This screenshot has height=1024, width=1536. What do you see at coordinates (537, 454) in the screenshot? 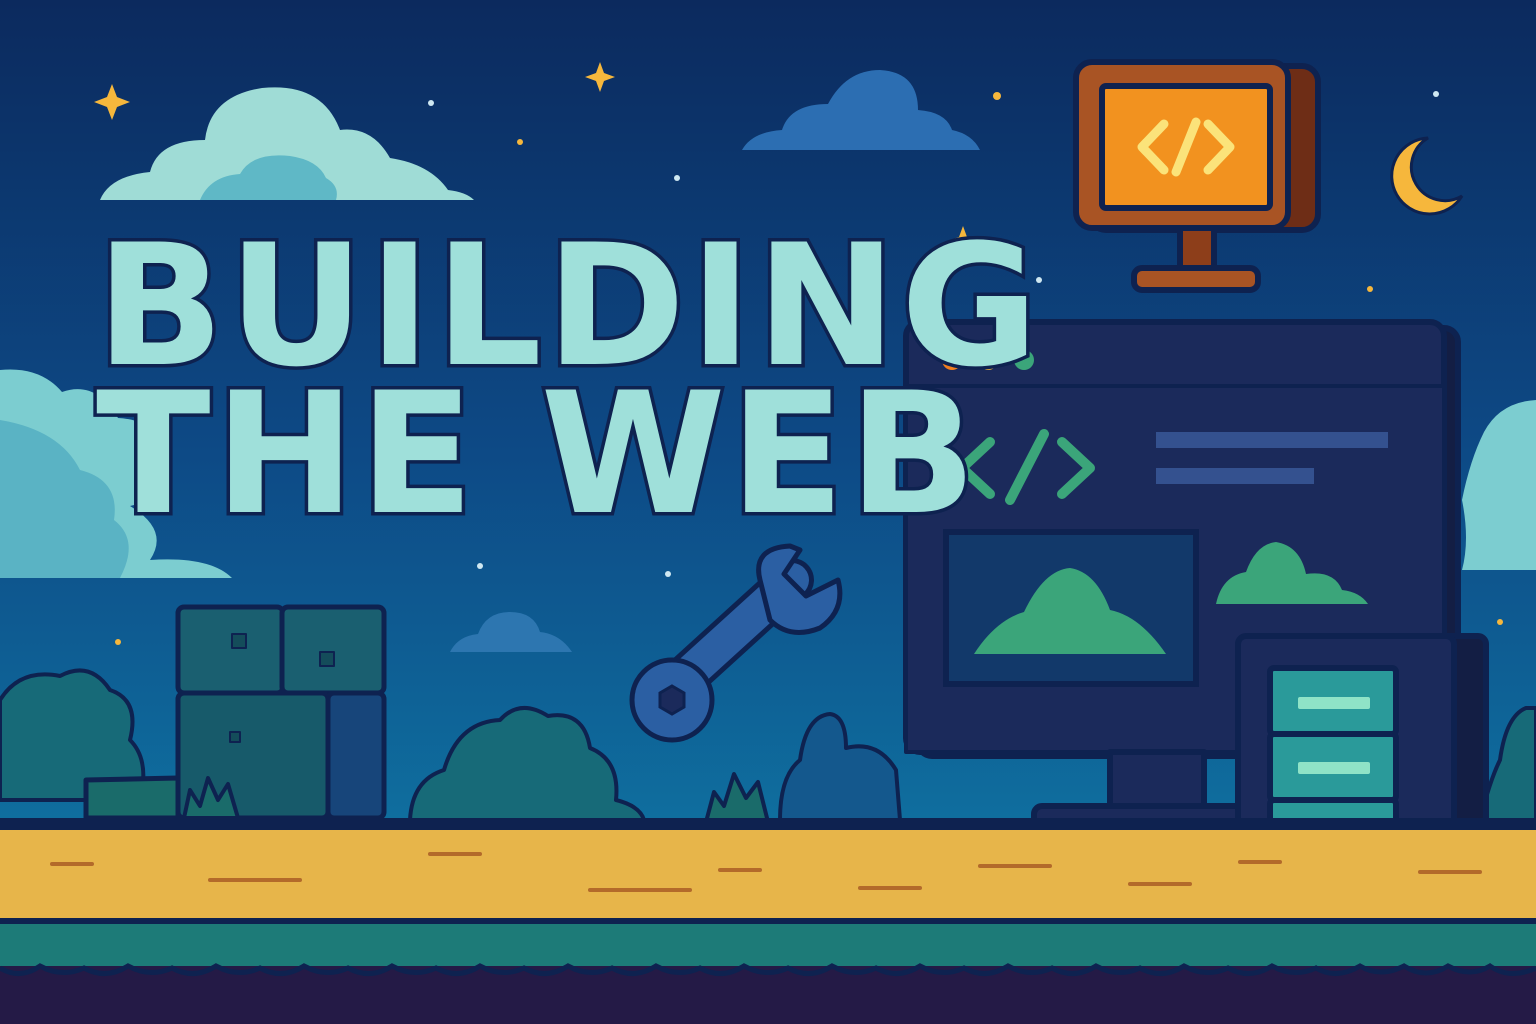
I see `title-line-2: THE WEB` at bounding box center [537, 454].